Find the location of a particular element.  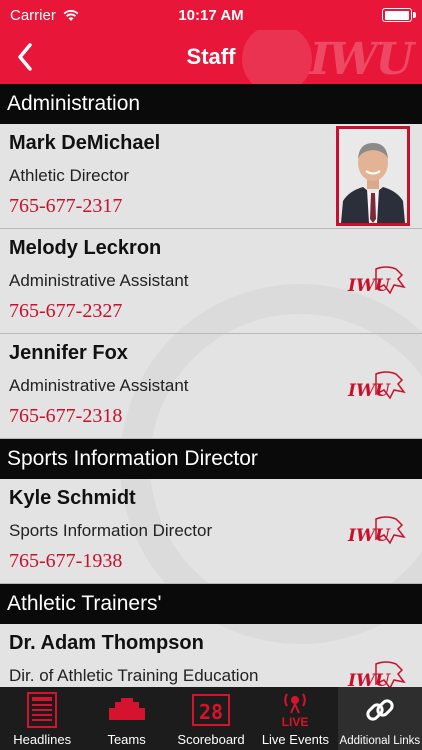

news-icon is located at coordinates (42, 710).